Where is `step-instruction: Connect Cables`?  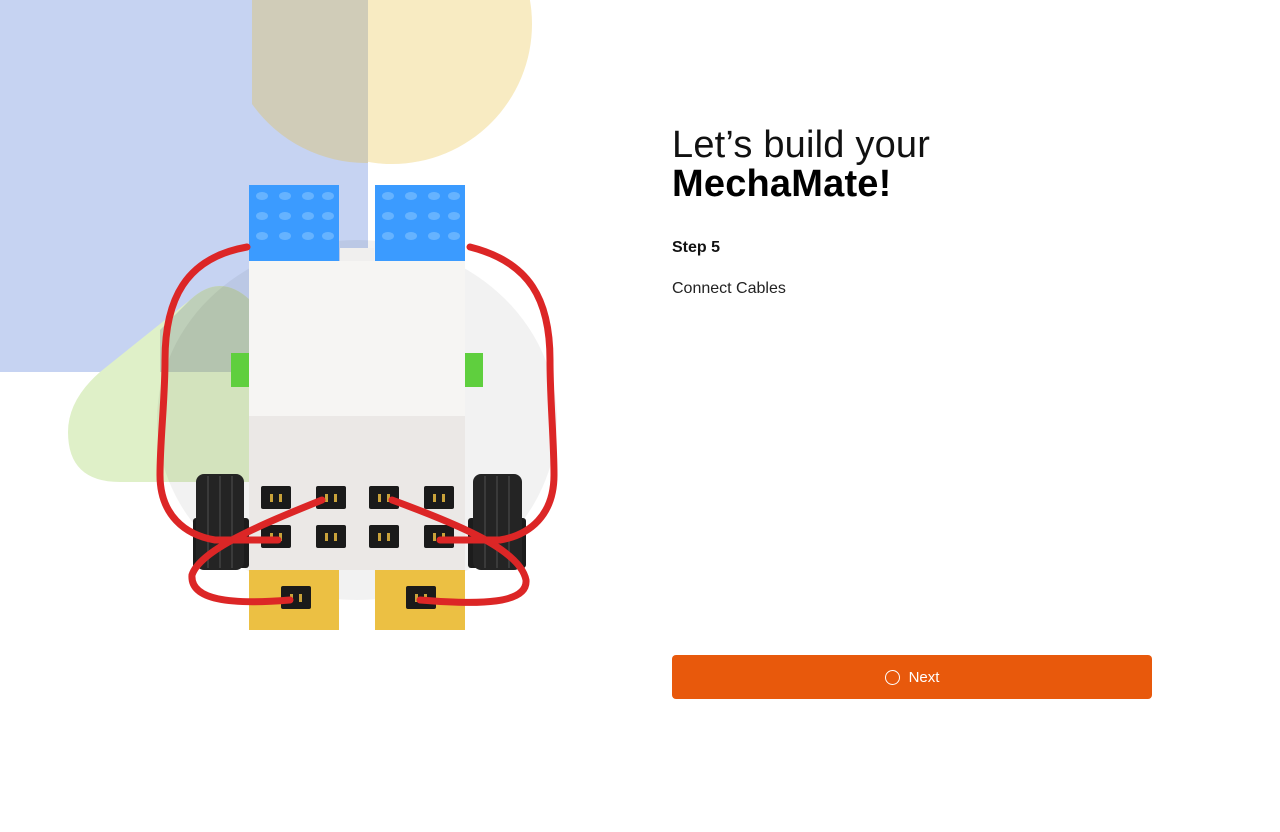
step-instruction: Connect Cables is located at coordinates (729, 288).